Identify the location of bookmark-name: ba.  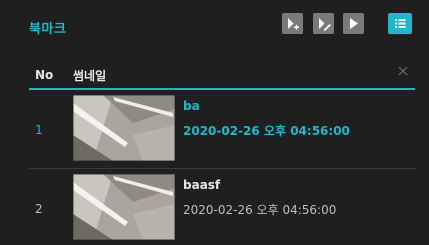
(191, 106).